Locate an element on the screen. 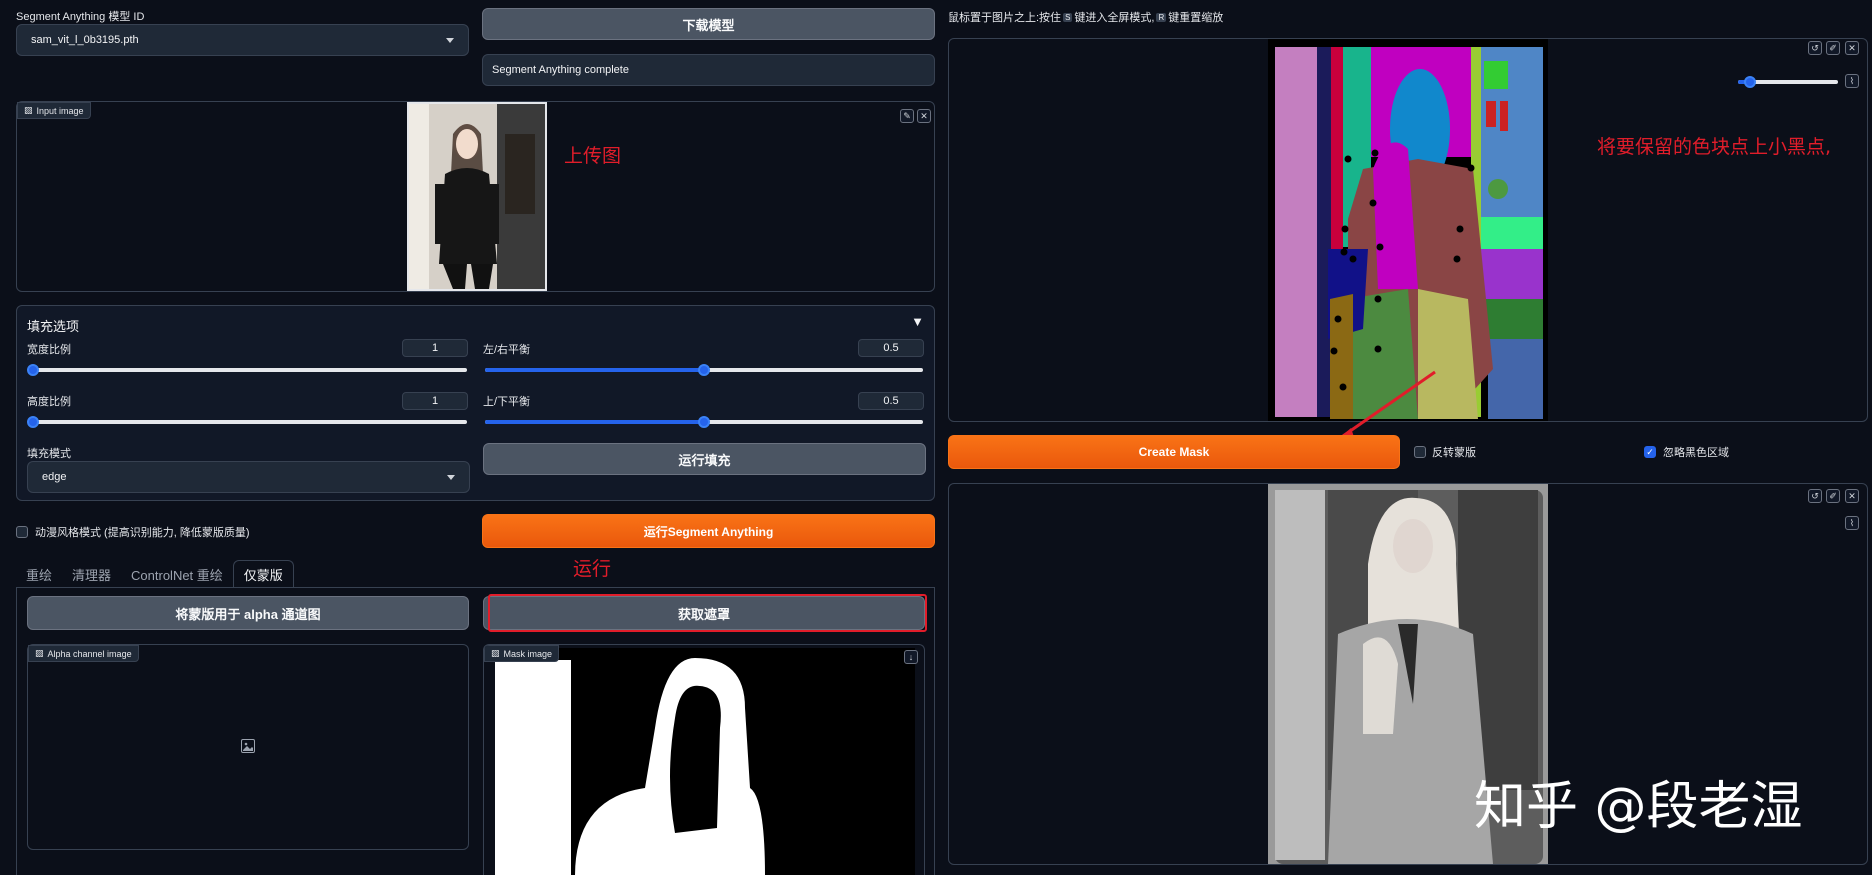 This screenshot has width=1872, height=875. lr-balance-slider-thumb is located at coordinates (704, 370).